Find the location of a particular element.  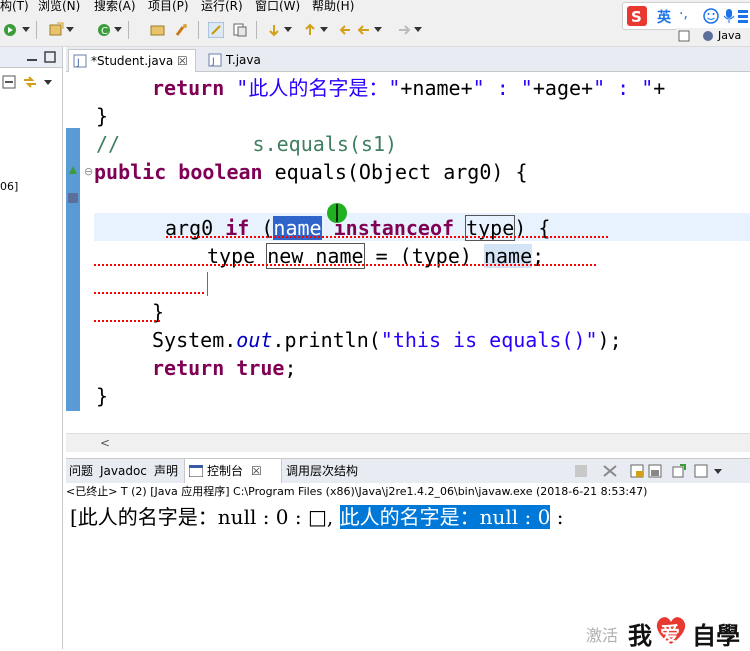

link-with-editor-icon is located at coordinates (30, 82).